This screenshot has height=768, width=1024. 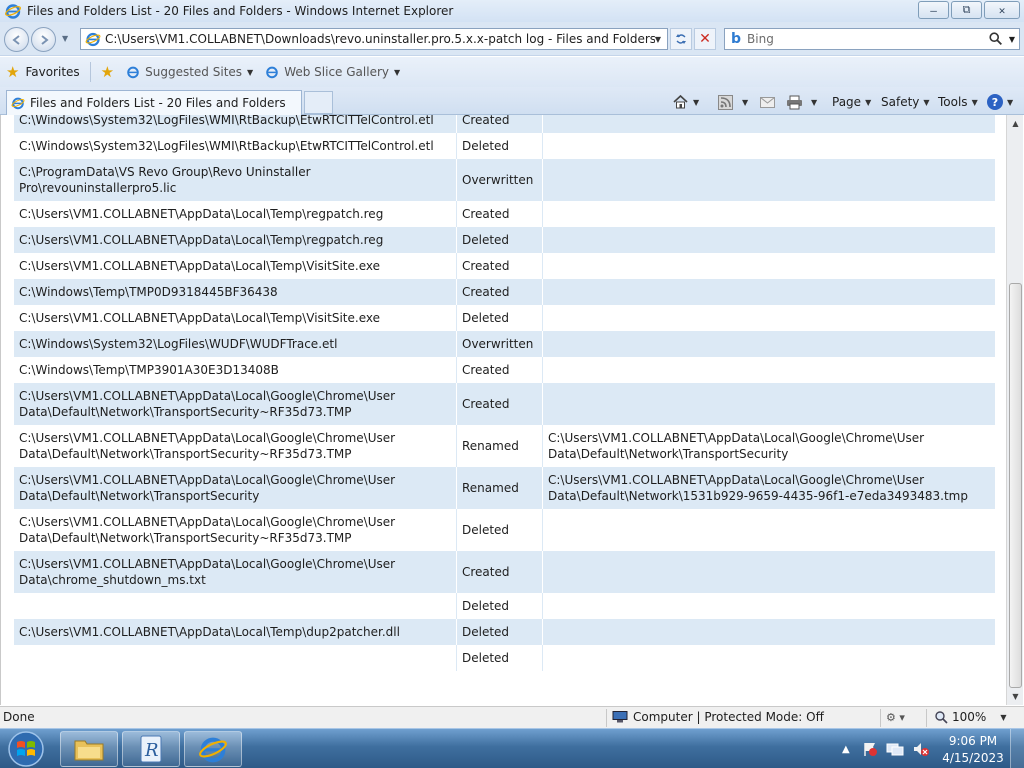 I want to click on action-cell: Overwritten, so click(x=499, y=180).